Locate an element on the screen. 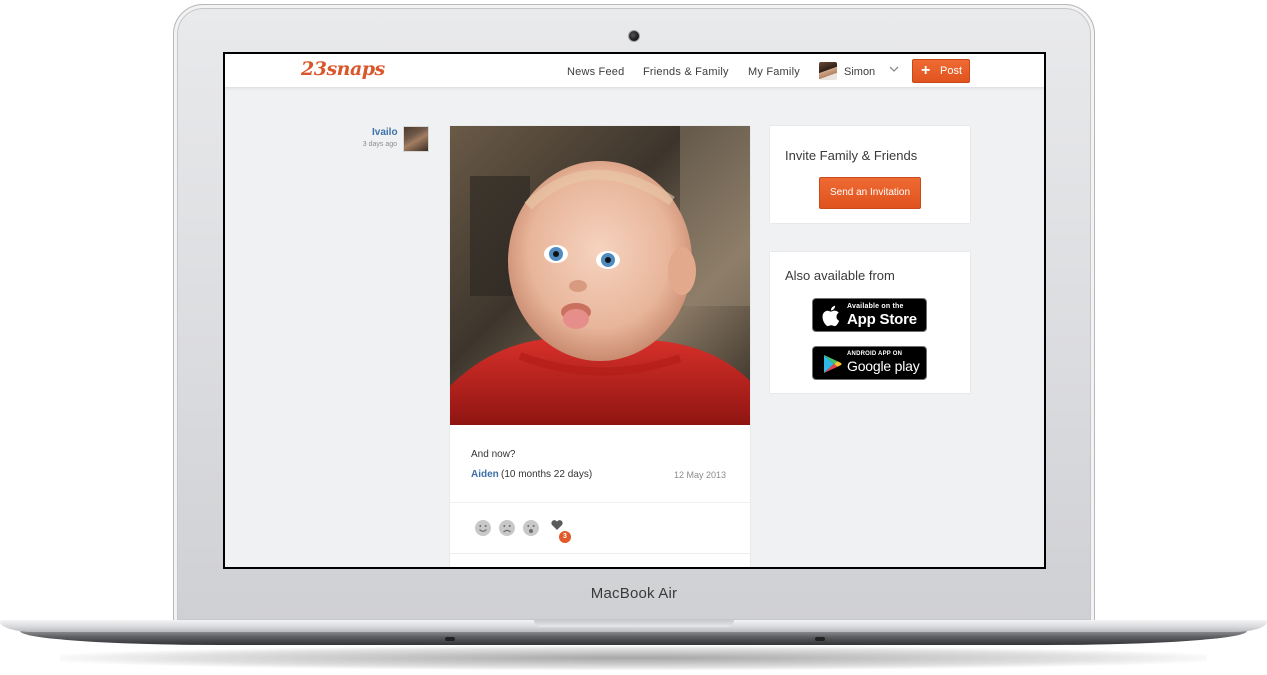 The width and height of the screenshot is (1267, 675). heart-icon is located at coordinates (557, 525).